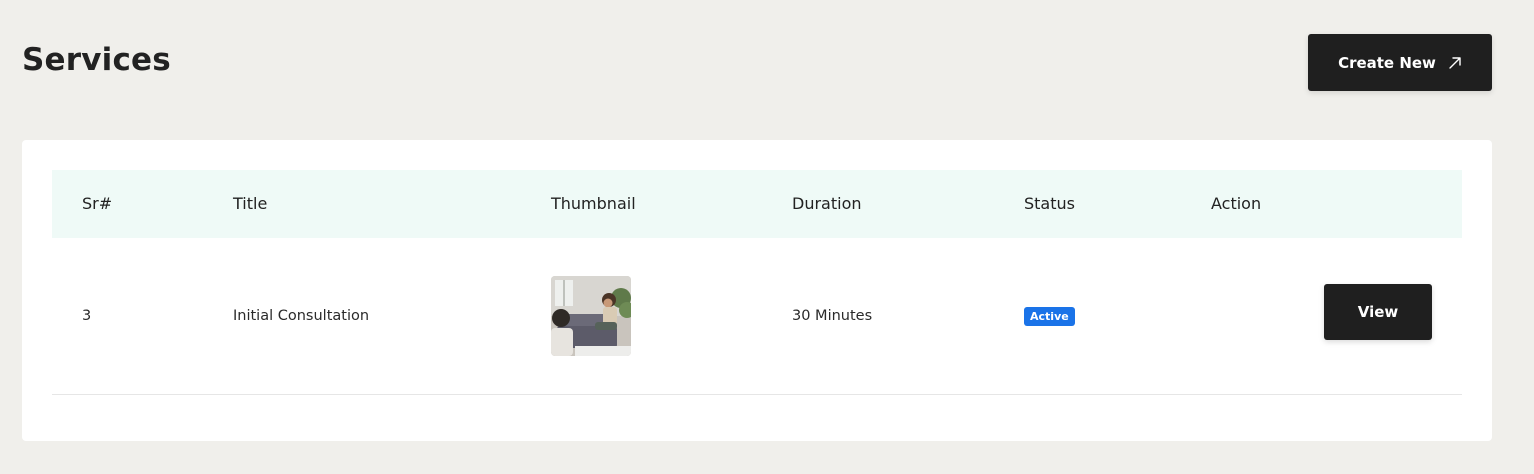 The height and width of the screenshot is (474, 1534). Describe the element at coordinates (301, 316) in the screenshot. I see `cell-title: Initial Consultation` at that location.